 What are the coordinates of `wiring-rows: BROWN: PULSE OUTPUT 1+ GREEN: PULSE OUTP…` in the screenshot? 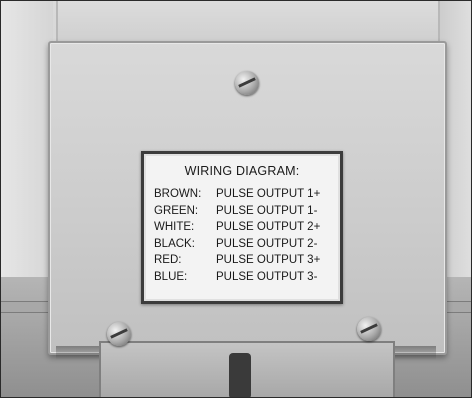 It's located at (237, 235).